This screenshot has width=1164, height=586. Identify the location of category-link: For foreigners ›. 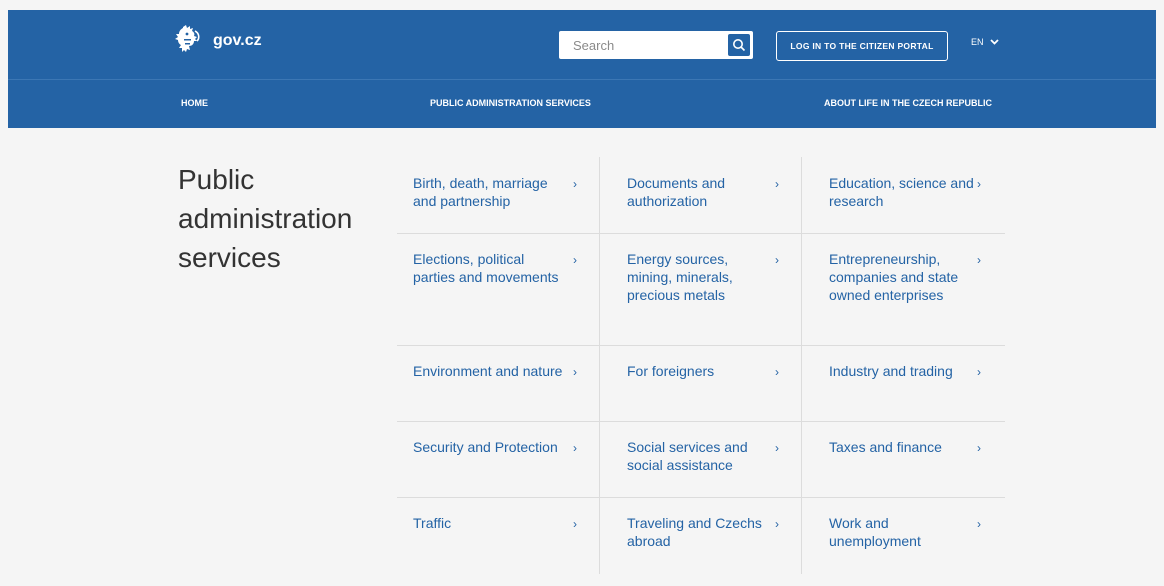
(700, 383).